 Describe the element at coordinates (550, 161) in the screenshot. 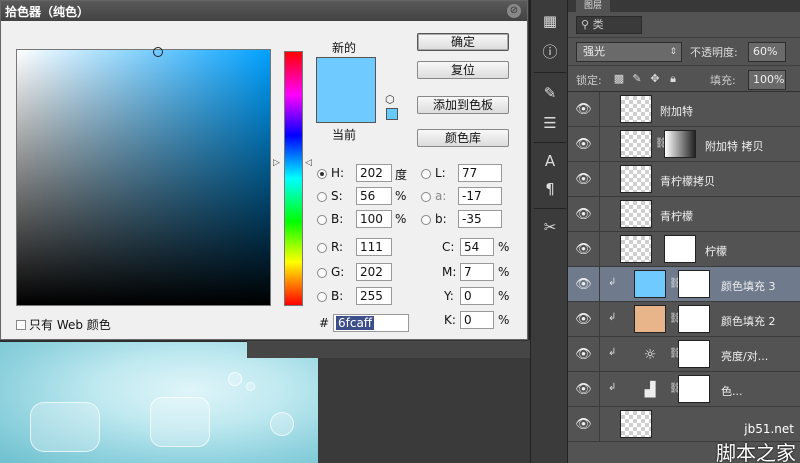

I see `character-panel-icon: A` at that location.